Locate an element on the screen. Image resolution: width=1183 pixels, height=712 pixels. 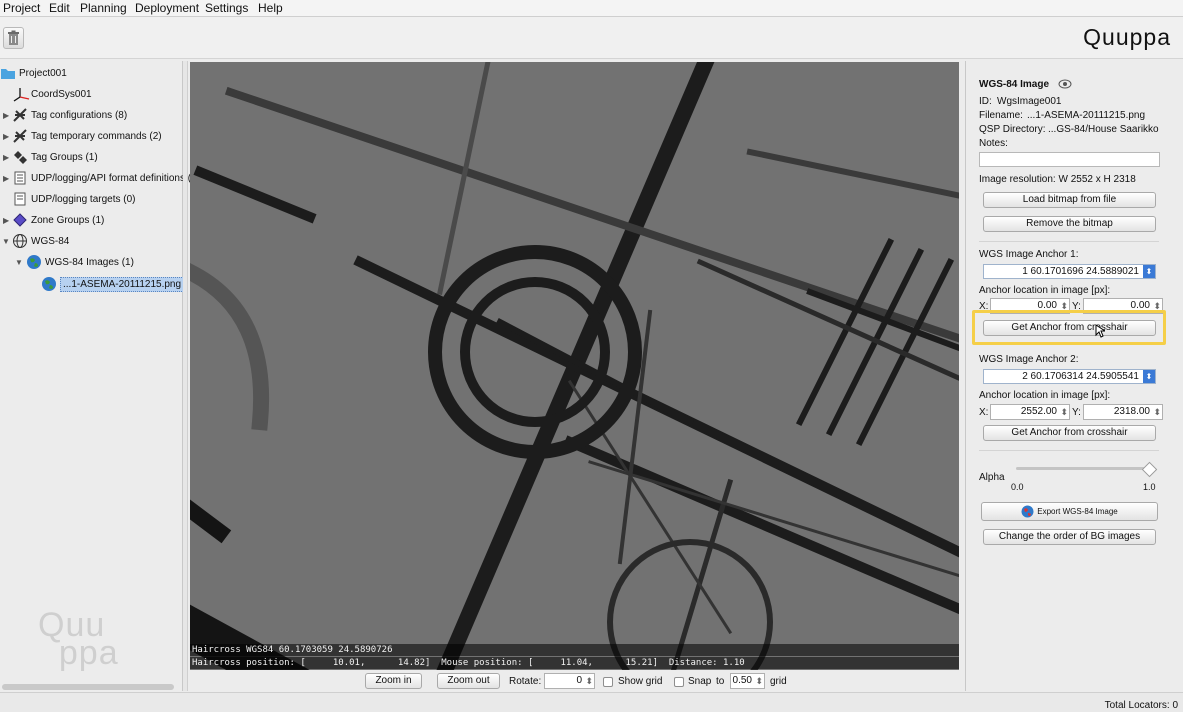
total-locators: Total Locators: 0 is located at coordinates (1141, 705).